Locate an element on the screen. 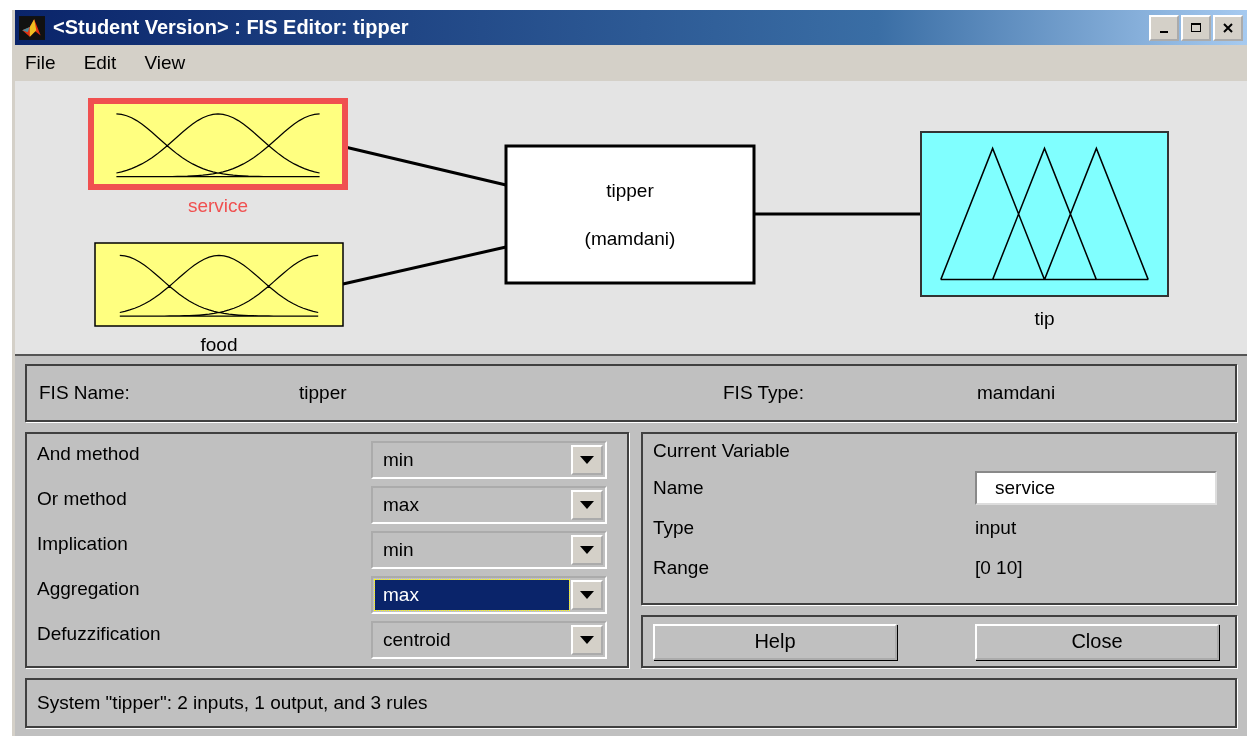 The width and height of the screenshot is (1247, 736). variable-label: tip is located at coordinates (1044, 318).